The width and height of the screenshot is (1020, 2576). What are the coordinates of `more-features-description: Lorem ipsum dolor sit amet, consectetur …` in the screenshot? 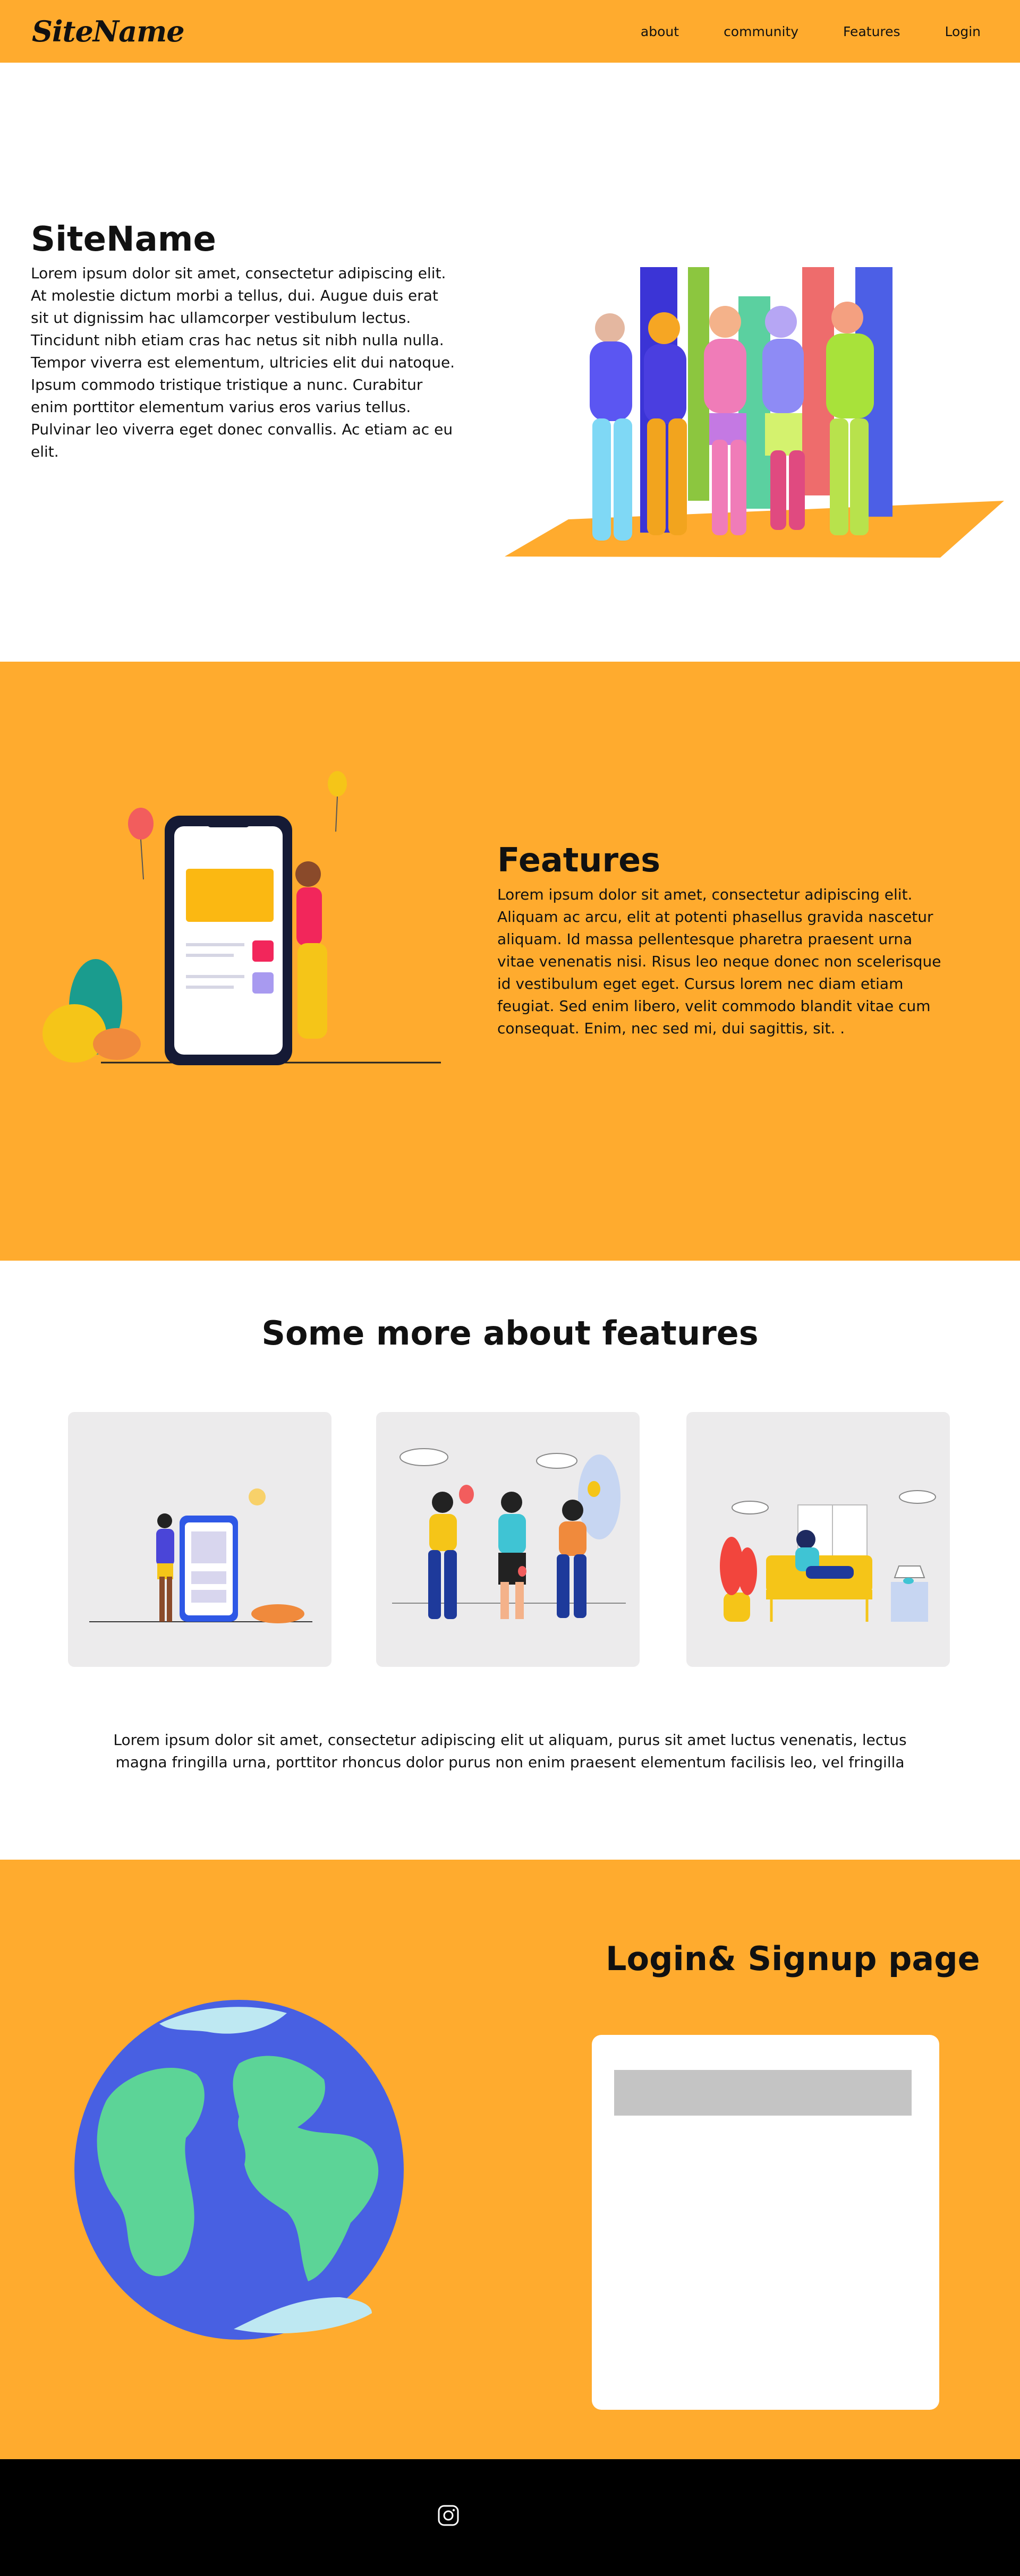 It's located at (510, 1751).